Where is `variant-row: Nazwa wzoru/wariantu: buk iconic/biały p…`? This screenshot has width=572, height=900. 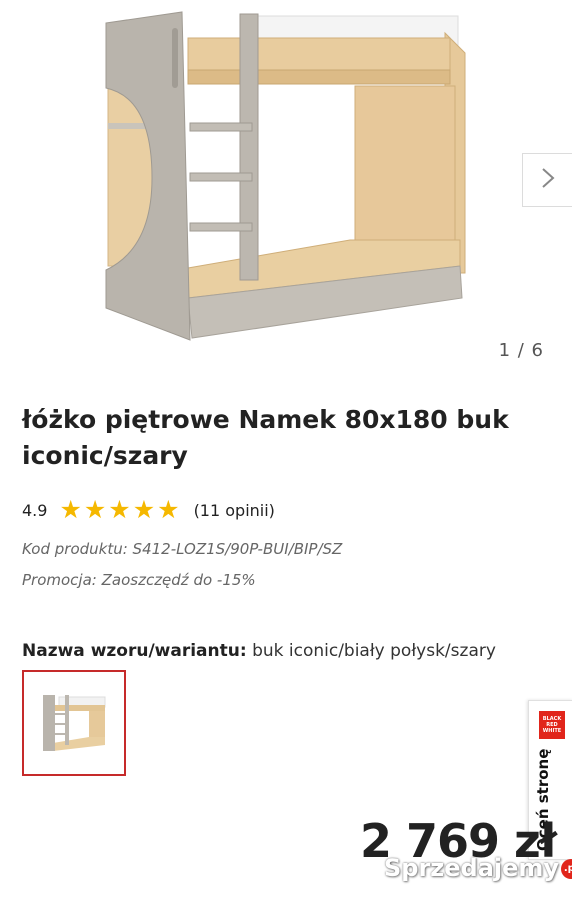
variant-row: Nazwa wzoru/wariantu: buk iconic/biały p… is located at coordinates (259, 651).